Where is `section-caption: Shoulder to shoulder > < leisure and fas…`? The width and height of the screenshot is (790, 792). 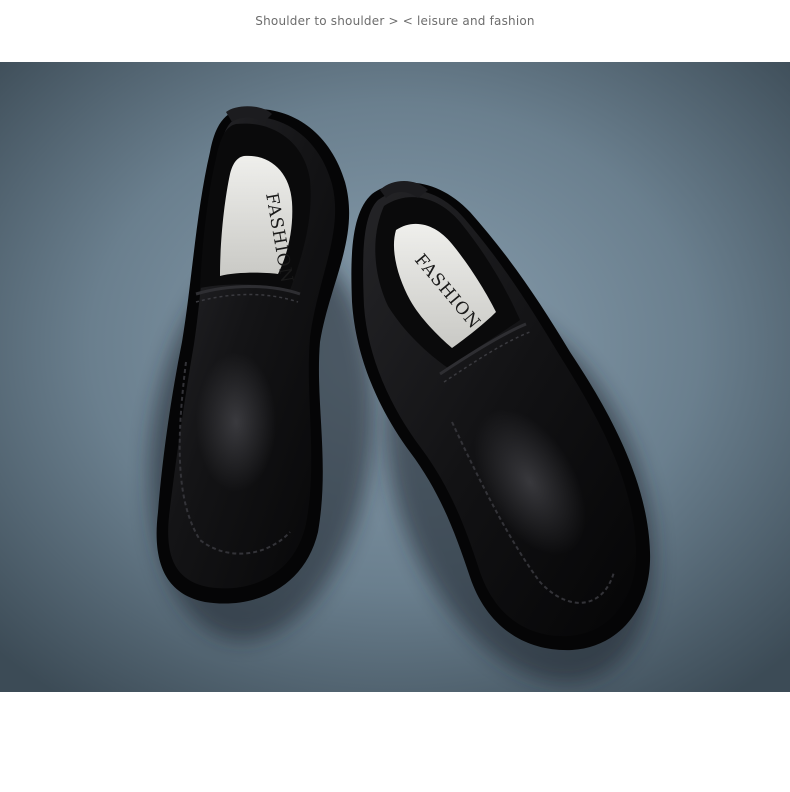
section-caption: Shoulder to shoulder > < leisure and fas… is located at coordinates (395, 21).